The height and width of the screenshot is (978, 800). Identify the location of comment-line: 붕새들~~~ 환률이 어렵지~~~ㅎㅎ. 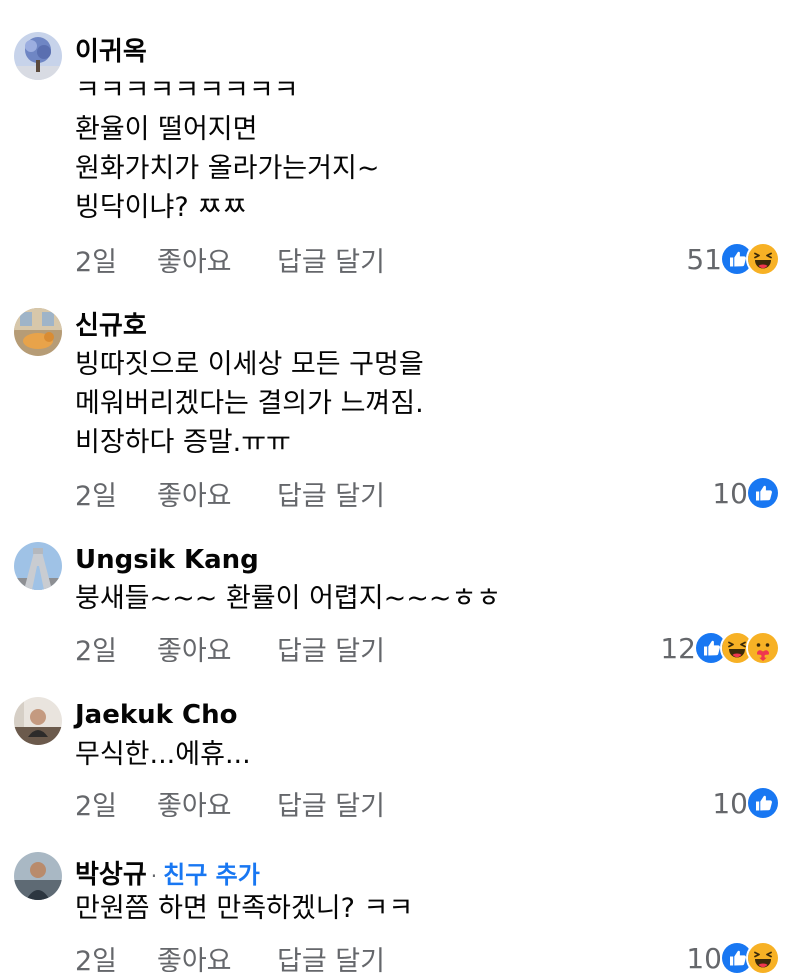
(288, 598).